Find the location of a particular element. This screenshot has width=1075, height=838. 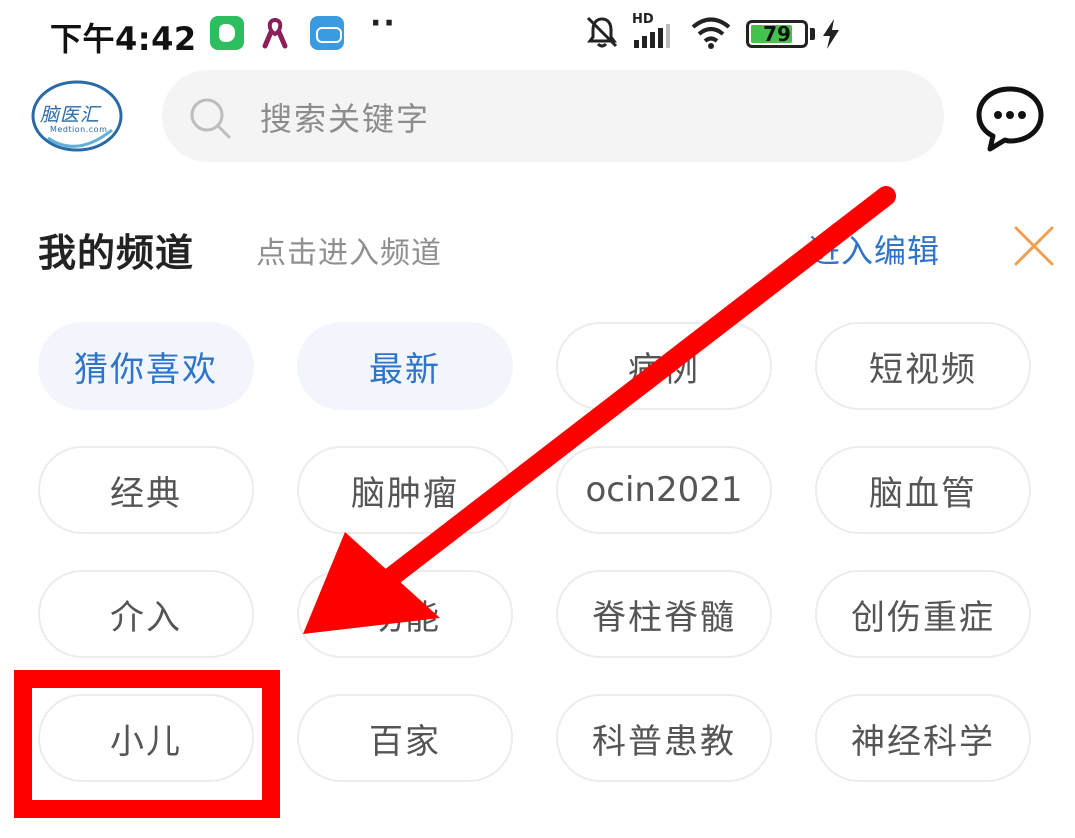

channel-chip-label: 介入 is located at coordinates (146, 617).